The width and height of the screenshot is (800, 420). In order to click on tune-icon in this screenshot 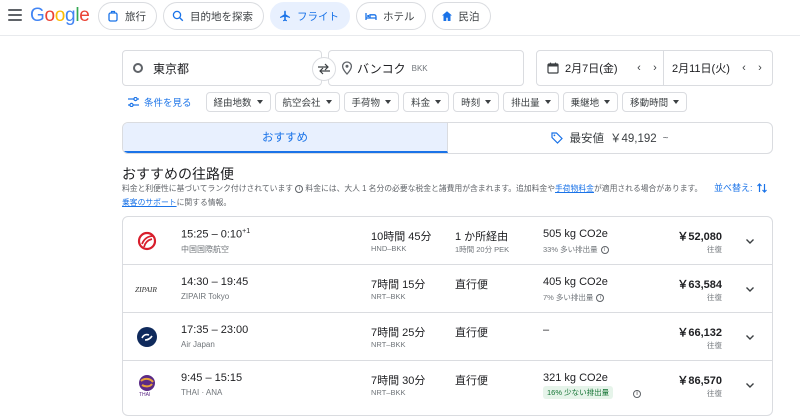, I will do `click(133, 102)`.